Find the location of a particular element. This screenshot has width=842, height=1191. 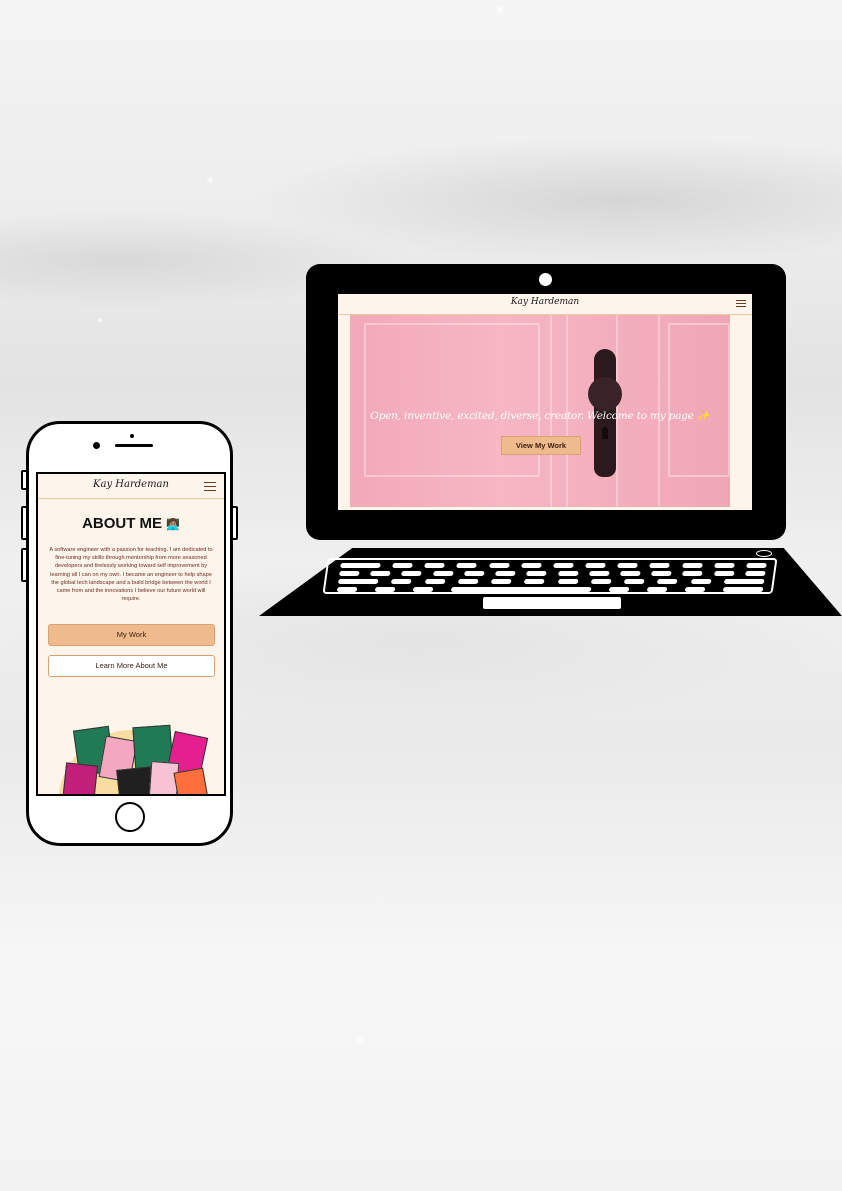

phone-camera is located at coordinates (96, 445).